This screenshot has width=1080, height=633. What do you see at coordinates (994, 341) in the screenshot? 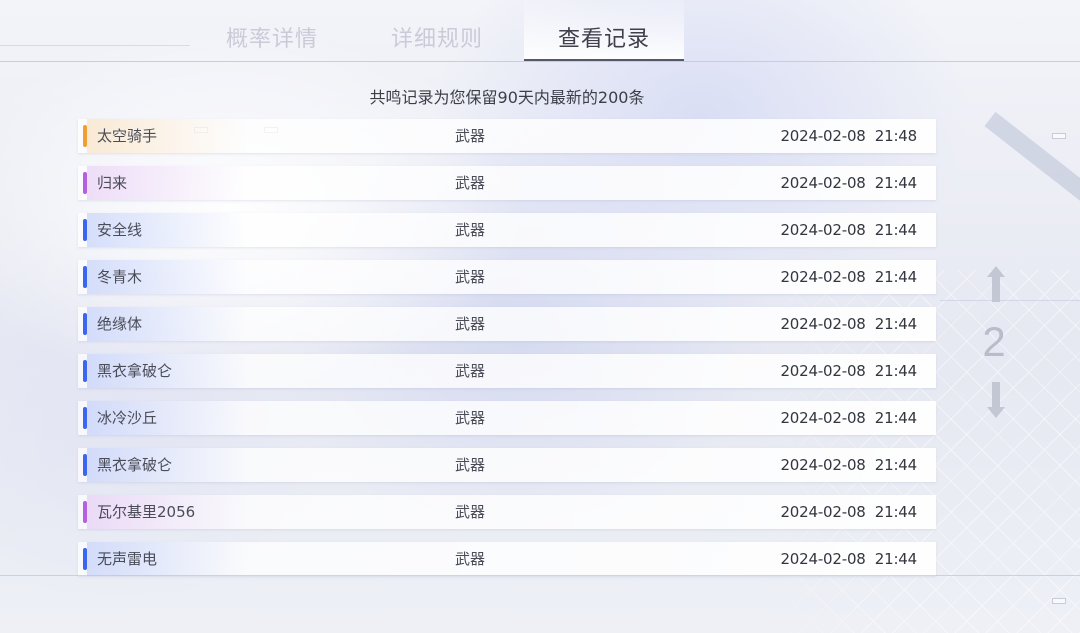
I see `page-number: 2` at bounding box center [994, 341].